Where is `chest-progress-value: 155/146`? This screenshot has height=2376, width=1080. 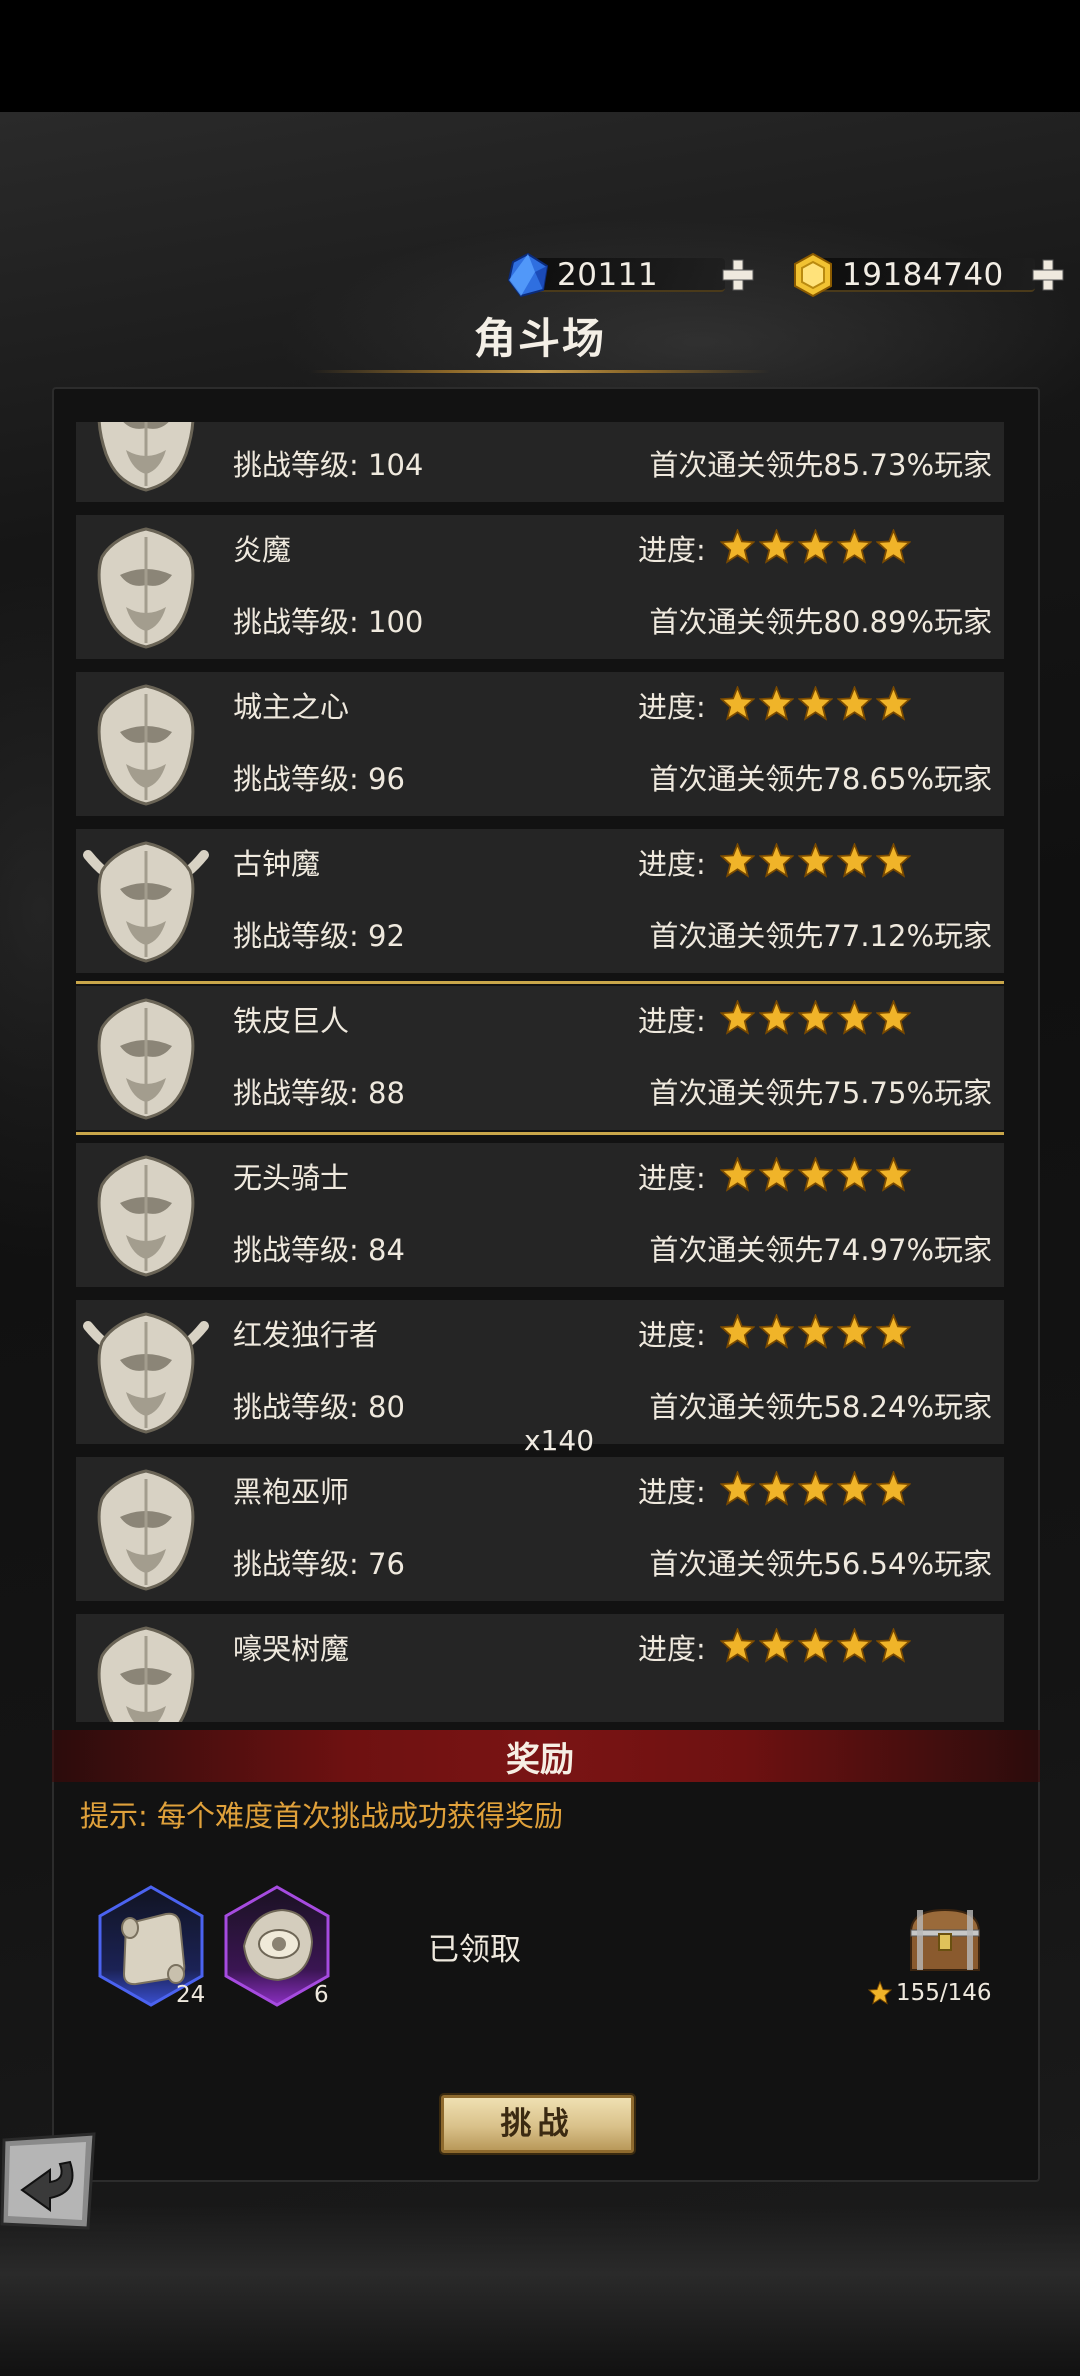
chest-progress-value: 155/146 is located at coordinates (944, 1993).